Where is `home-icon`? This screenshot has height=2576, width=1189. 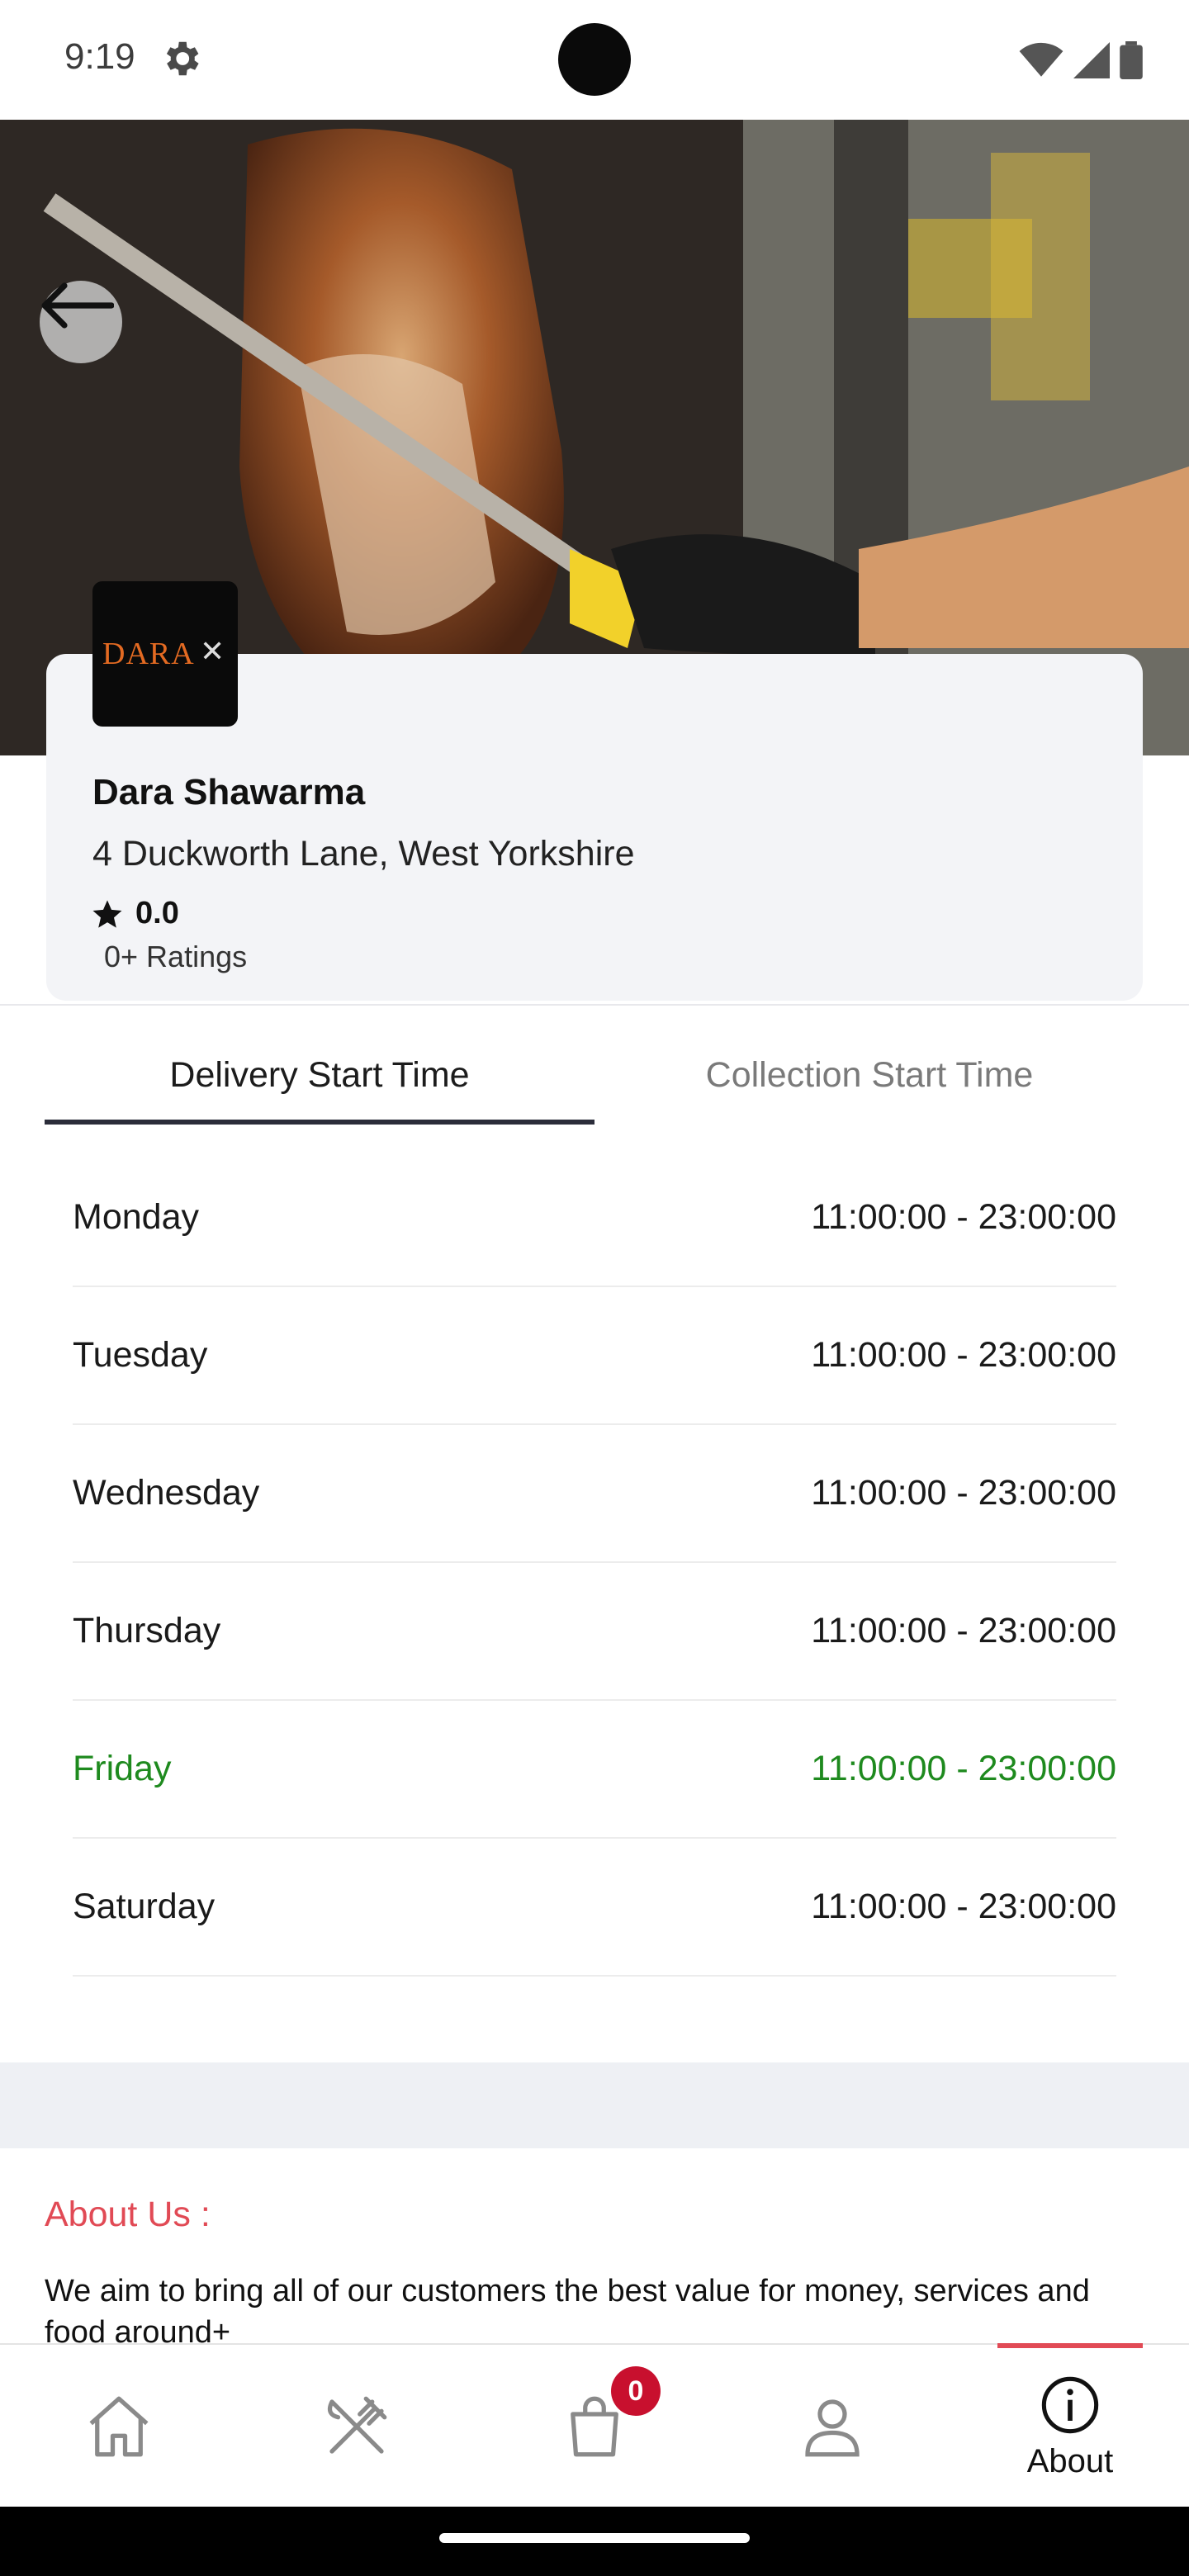 home-icon is located at coordinates (119, 2426).